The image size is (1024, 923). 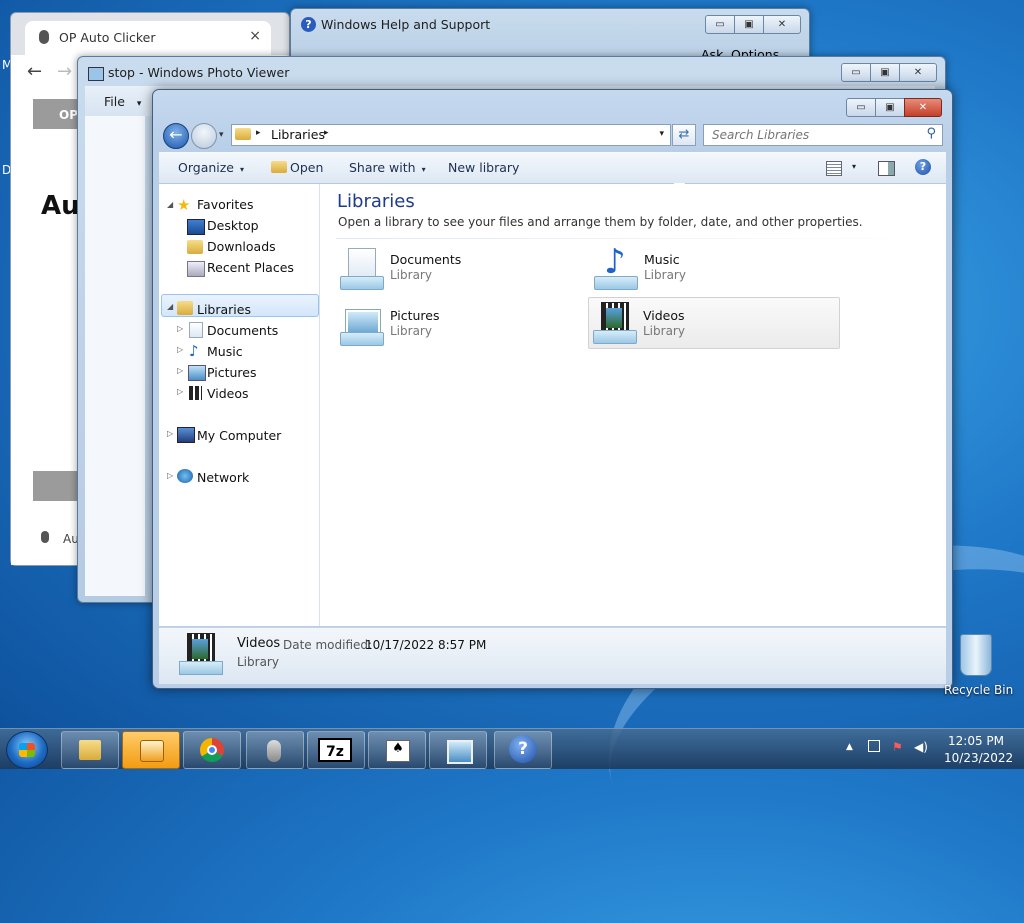 I want to click on library-item-documents: Documents Library, so click(x=461, y=271).